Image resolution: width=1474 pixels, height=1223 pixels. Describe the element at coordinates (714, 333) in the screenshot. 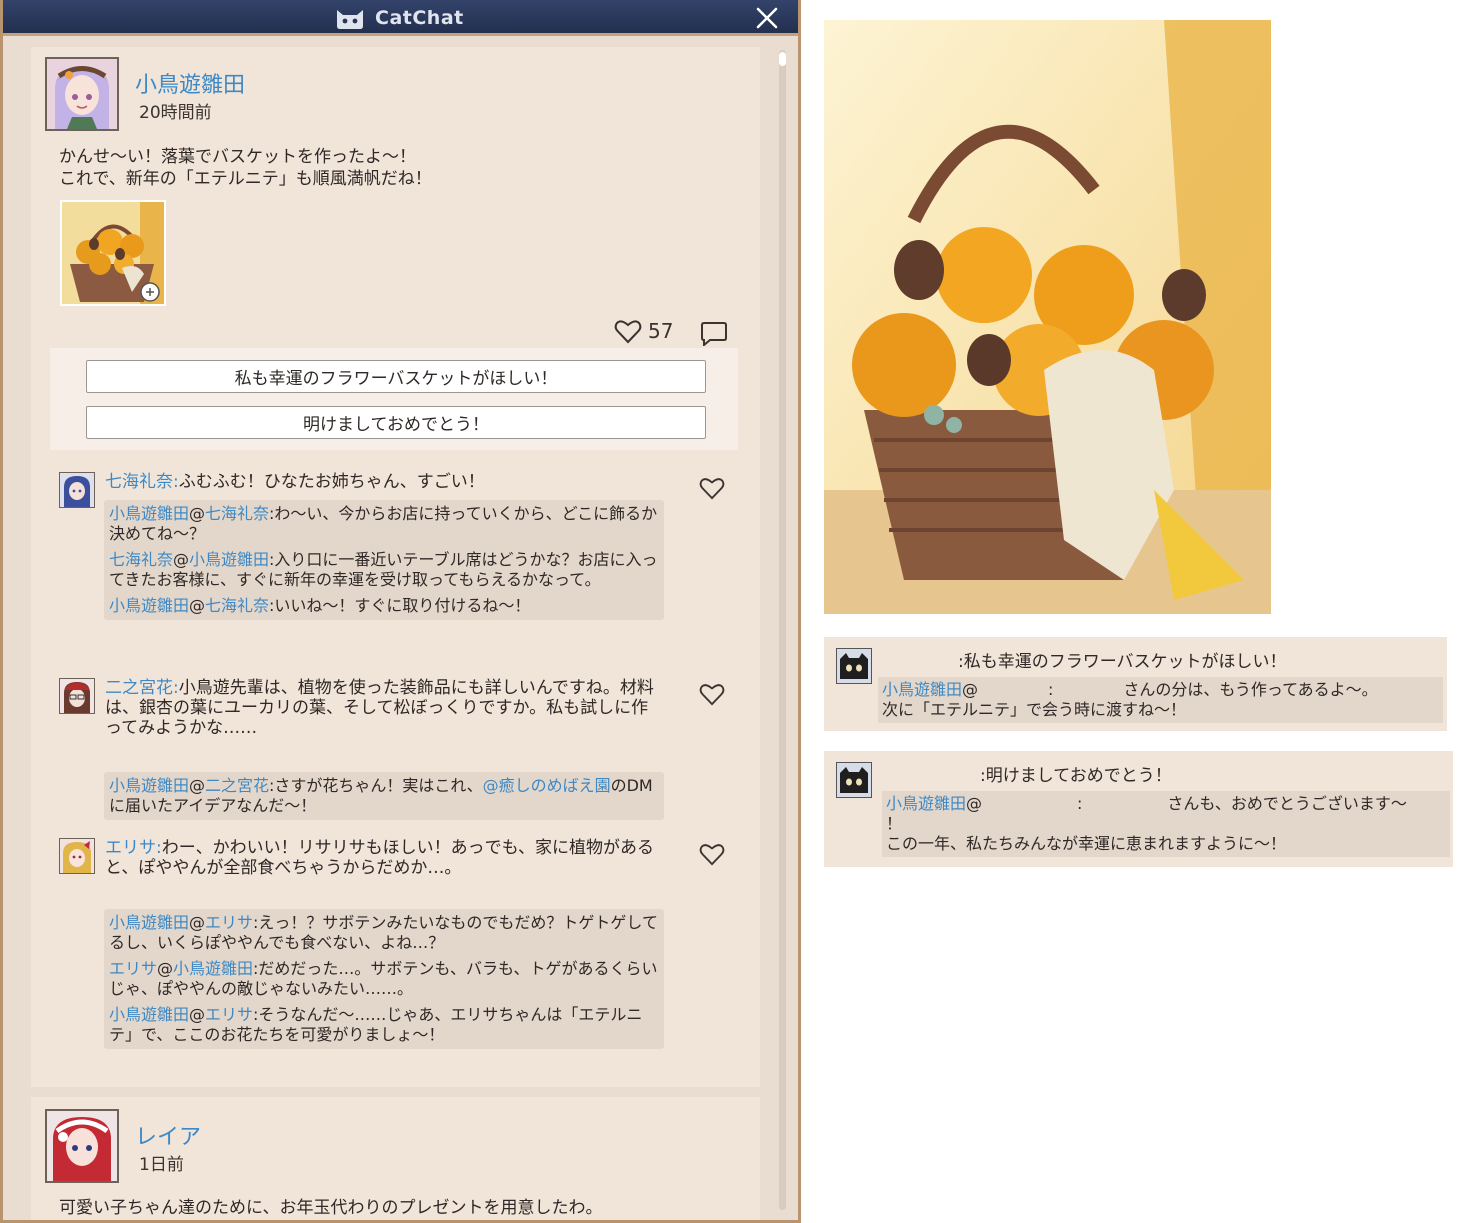

I see `comment-icon` at that location.